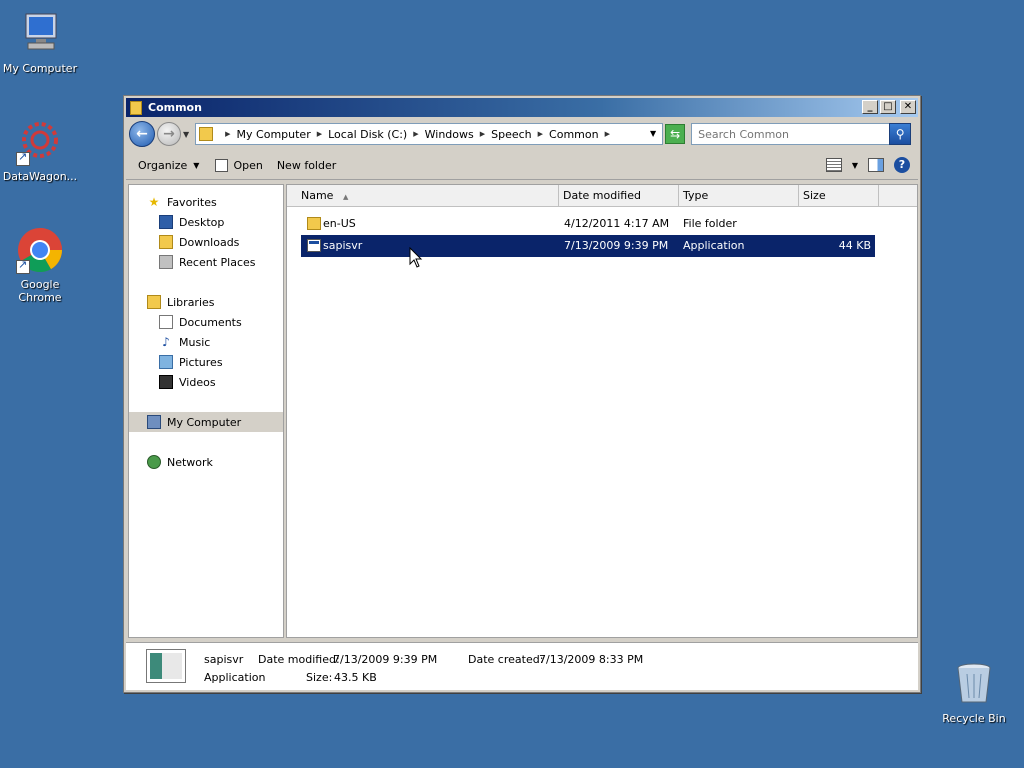 This screenshot has height=768, width=1024. Describe the element at coordinates (206, 242) in the screenshot. I see `nav-item-downloads: Downloads` at that location.